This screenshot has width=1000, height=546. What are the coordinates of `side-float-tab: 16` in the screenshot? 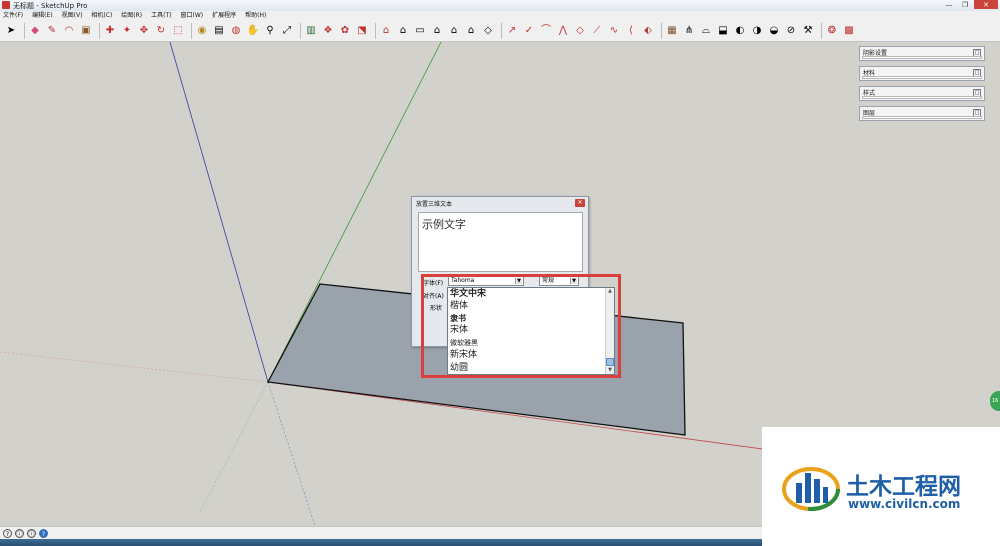 It's located at (995, 401).